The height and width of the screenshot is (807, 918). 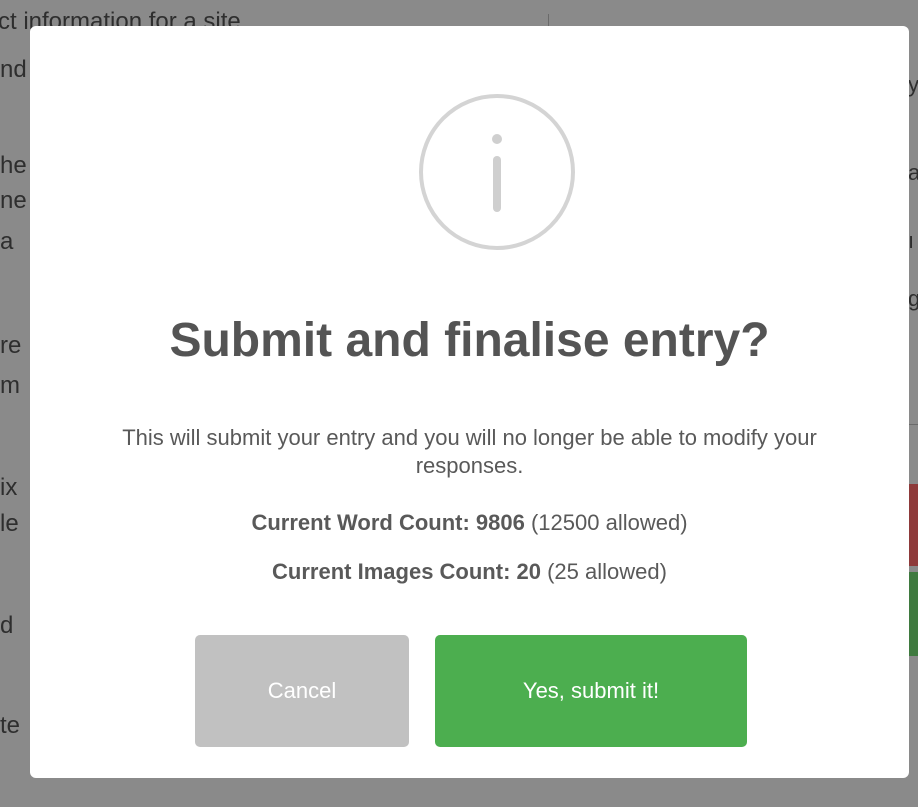 I want to click on word-count-allowed: (12500 allowed), so click(x=609, y=522).